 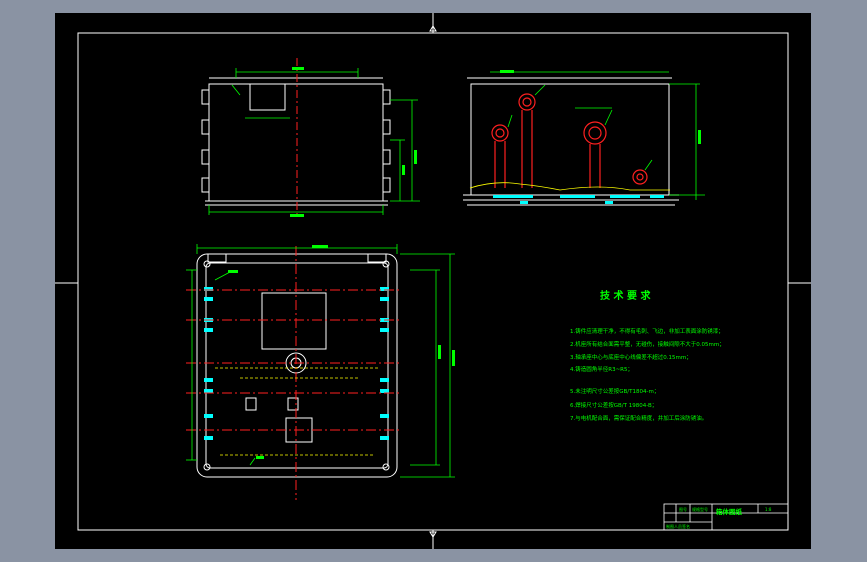 What do you see at coordinates (729, 511) in the screenshot?
I see `title-block-name: 箱体图纸` at bounding box center [729, 511].